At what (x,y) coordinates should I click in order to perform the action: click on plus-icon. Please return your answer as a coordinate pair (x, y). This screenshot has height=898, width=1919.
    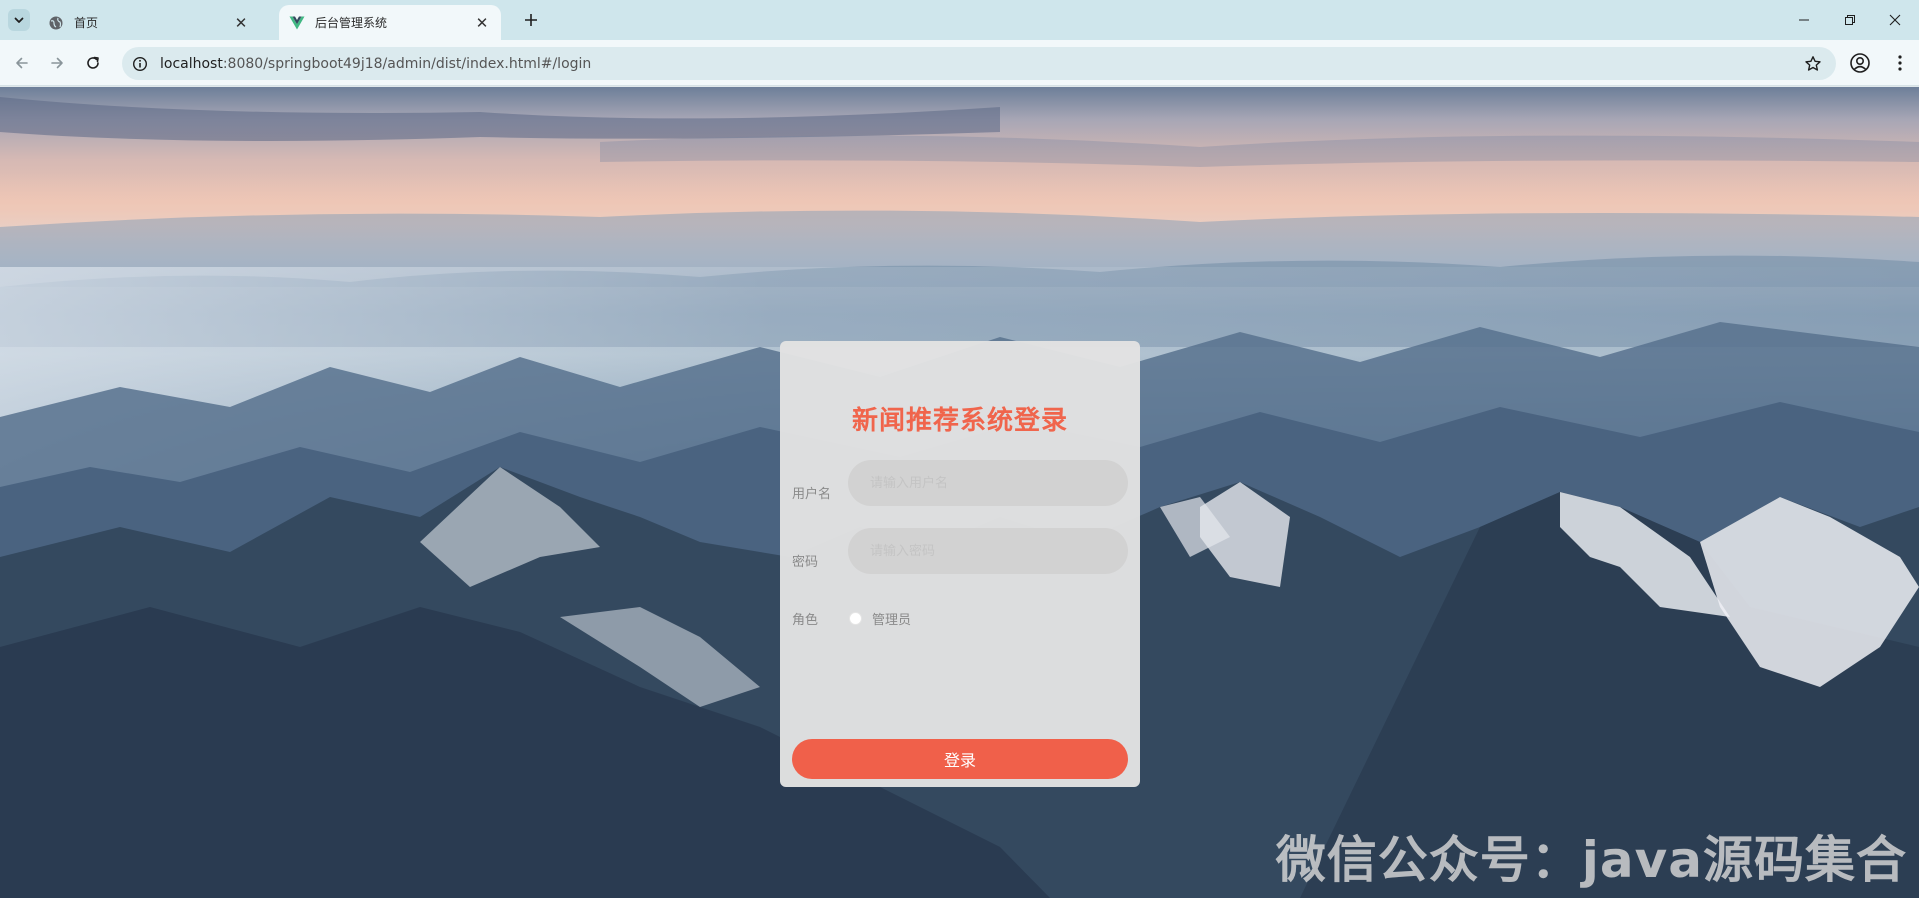
    Looking at the image, I should click on (531, 20).